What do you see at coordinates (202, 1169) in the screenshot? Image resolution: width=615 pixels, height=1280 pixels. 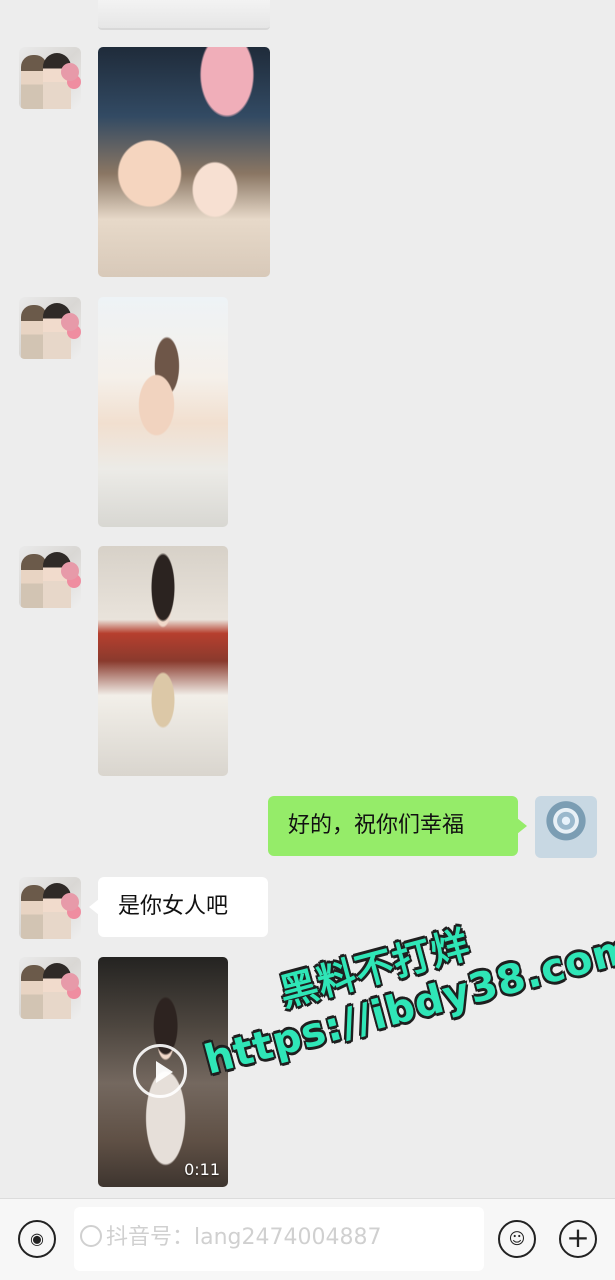 I see `video-duration: 0:11` at bounding box center [202, 1169].